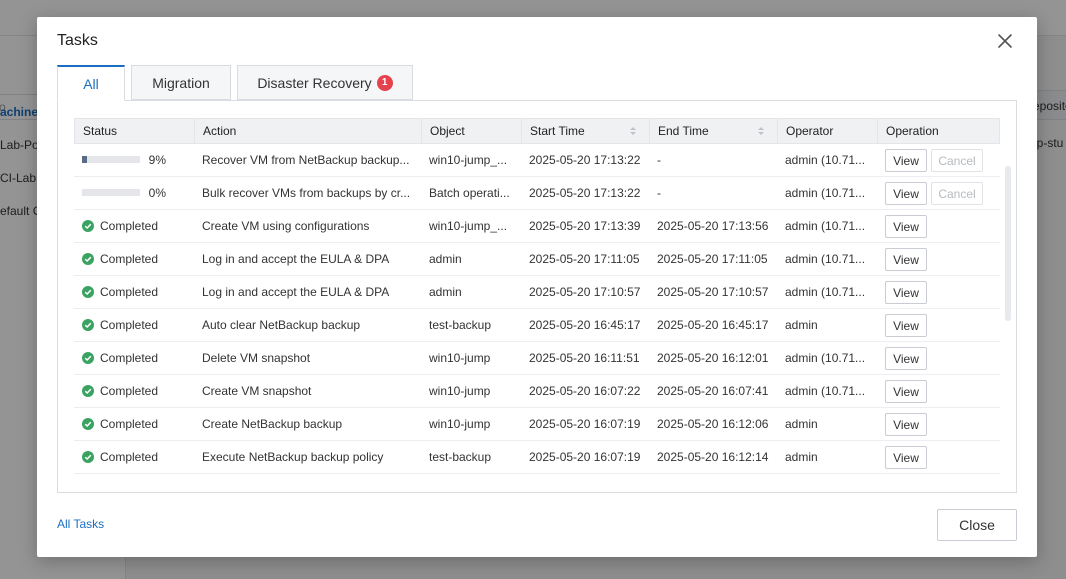 This screenshot has height=579, width=1066. Describe the element at coordinates (713, 391) in the screenshot. I see `end-time-cell: 2025-05-20 16:07:41` at that location.